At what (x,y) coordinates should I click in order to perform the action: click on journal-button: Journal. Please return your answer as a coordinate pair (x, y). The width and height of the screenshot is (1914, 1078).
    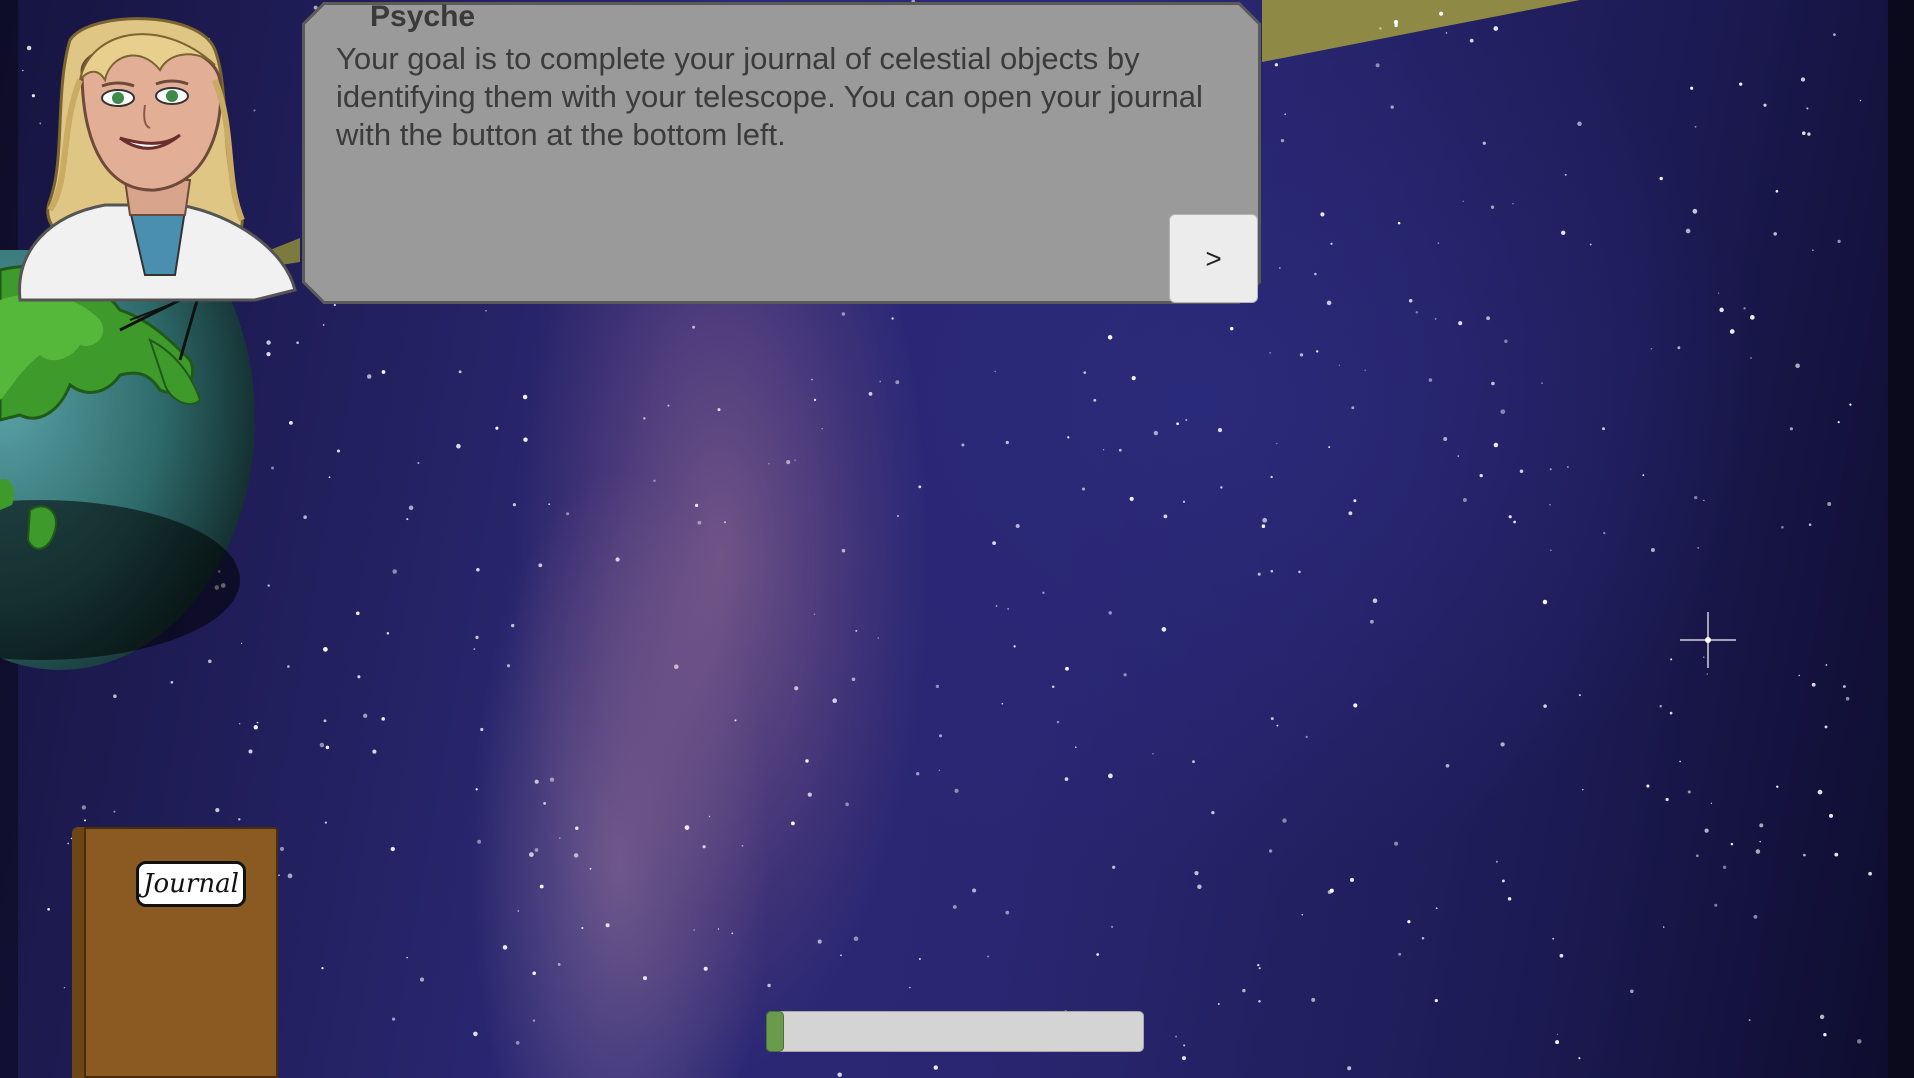
    Looking at the image, I should click on (175, 952).